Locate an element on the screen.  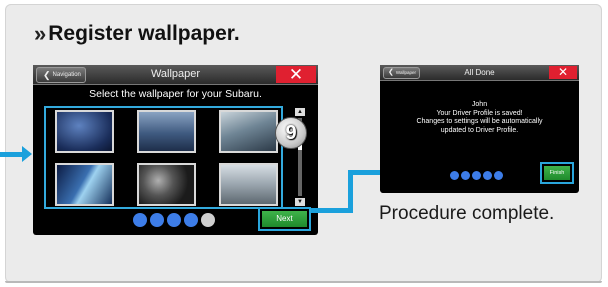
message-line-4: updated to Driver Profile. is located at coordinates (479, 130).